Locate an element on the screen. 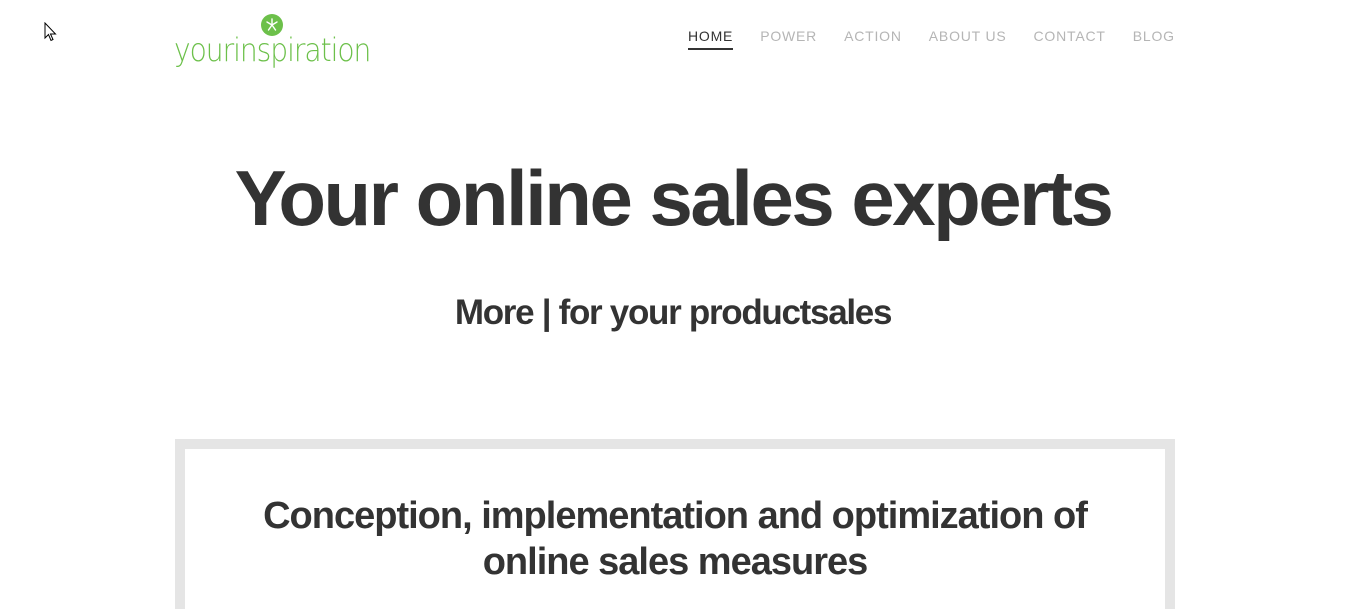 The image size is (1346, 609). hero-subtitle: More | for your productsales is located at coordinates (673, 312).